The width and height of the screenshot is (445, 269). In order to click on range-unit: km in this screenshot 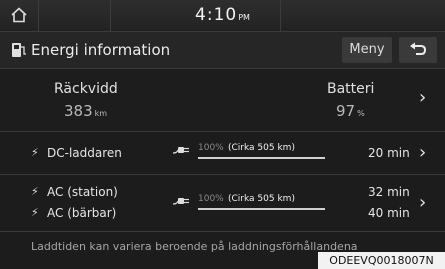, I will do `click(101, 113)`.